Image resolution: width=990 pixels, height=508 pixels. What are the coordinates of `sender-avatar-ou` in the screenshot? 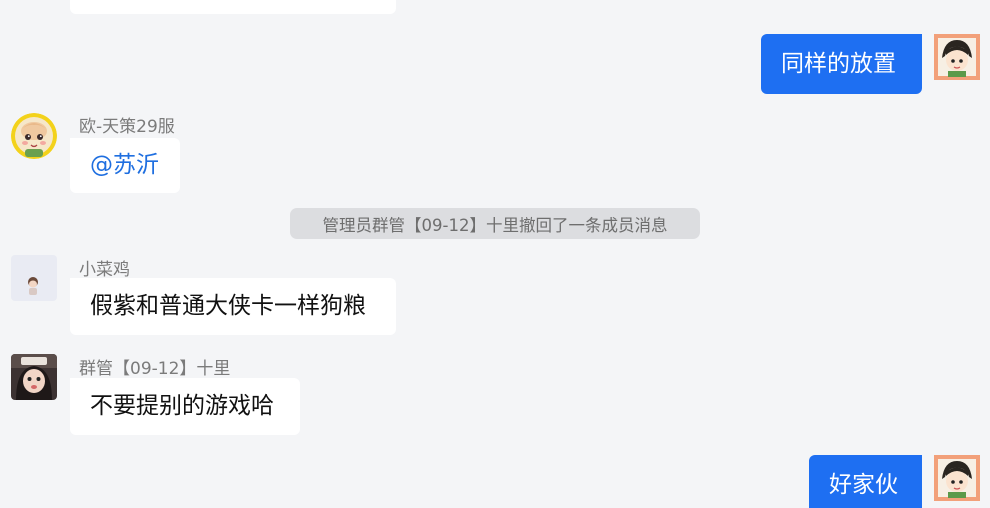 It's located at (34, 136).